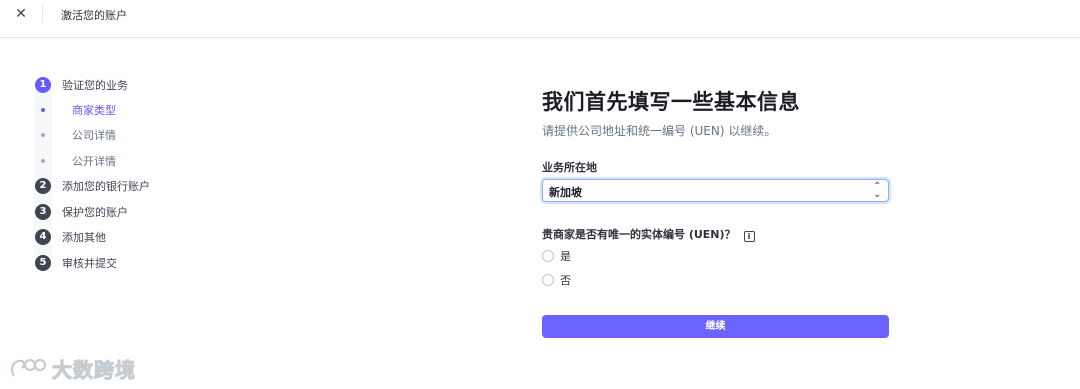 The width and height of the screenshot is (1080, 389). Describe the element at coordinates (565, 280) in the screenshot. I see `radio-label-no: 否` at that location.